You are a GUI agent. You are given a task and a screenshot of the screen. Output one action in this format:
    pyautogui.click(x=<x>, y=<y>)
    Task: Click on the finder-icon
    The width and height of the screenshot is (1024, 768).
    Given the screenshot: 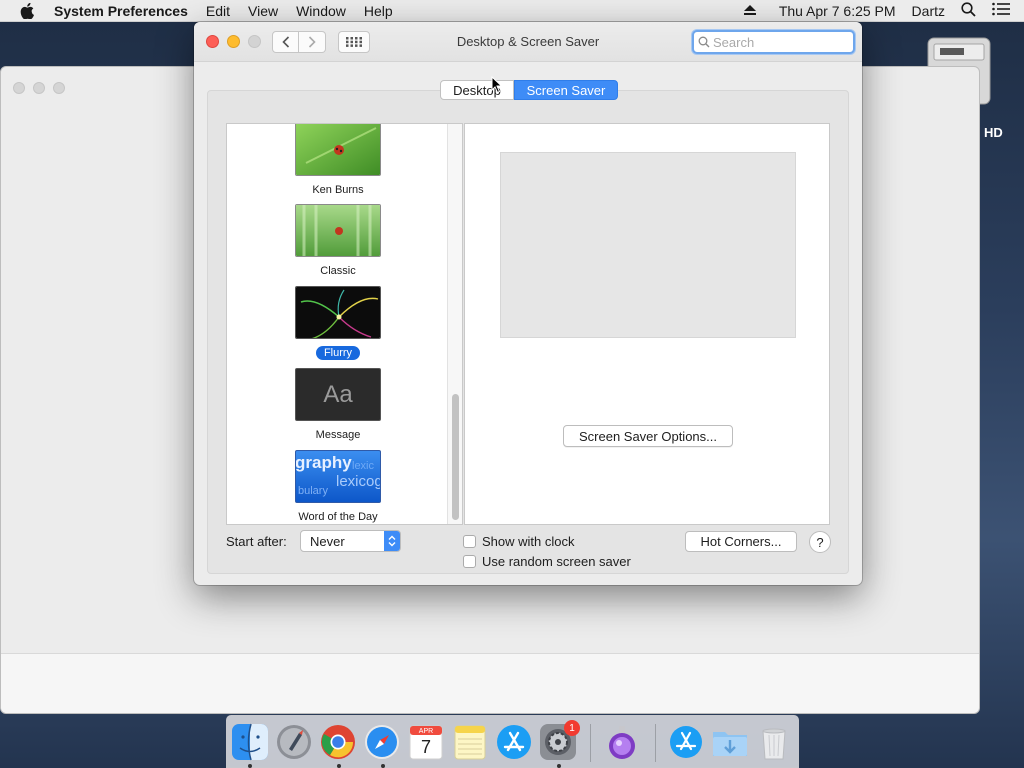 What is the action you would take?
    pyautogui.click(x=250, y=742)
    